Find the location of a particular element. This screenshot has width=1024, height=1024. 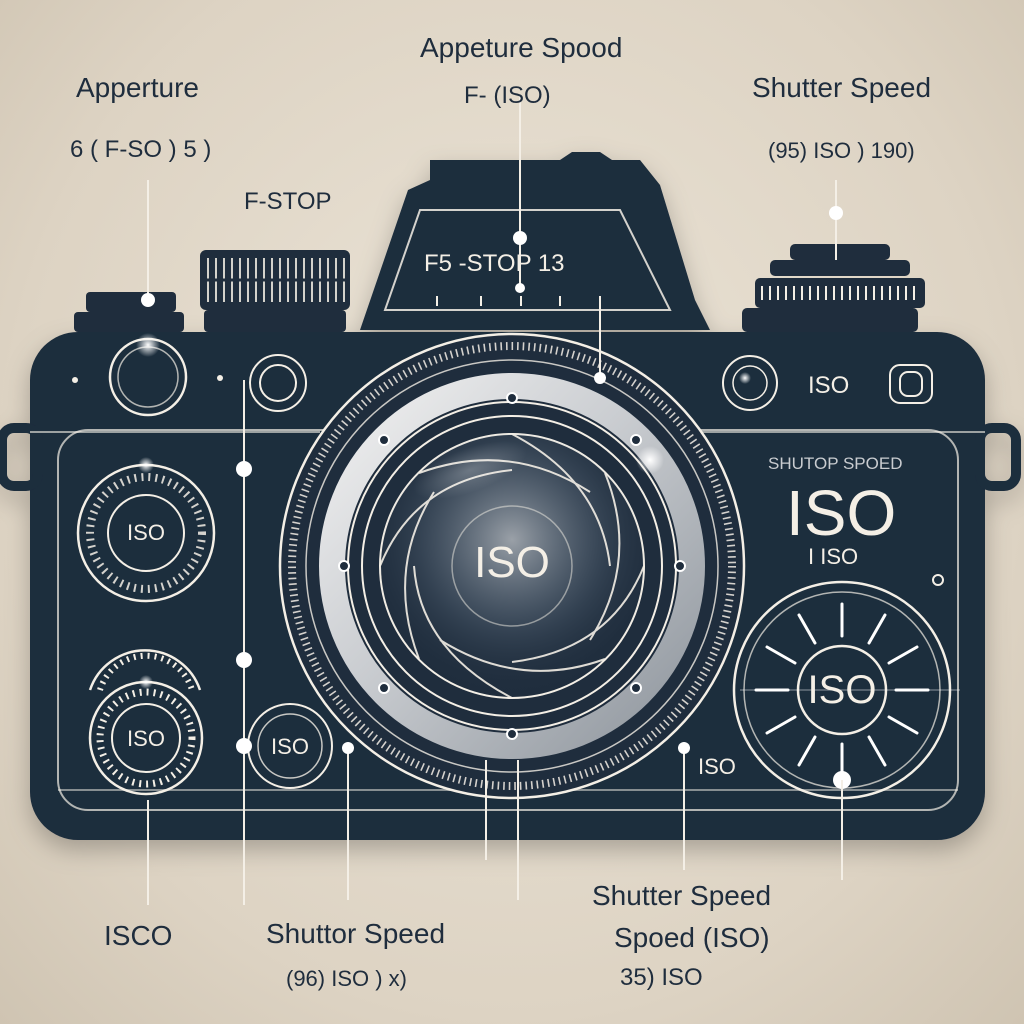

prism-fstop-readout: F5 -STOP 13 is located at coordinates (494, 263).